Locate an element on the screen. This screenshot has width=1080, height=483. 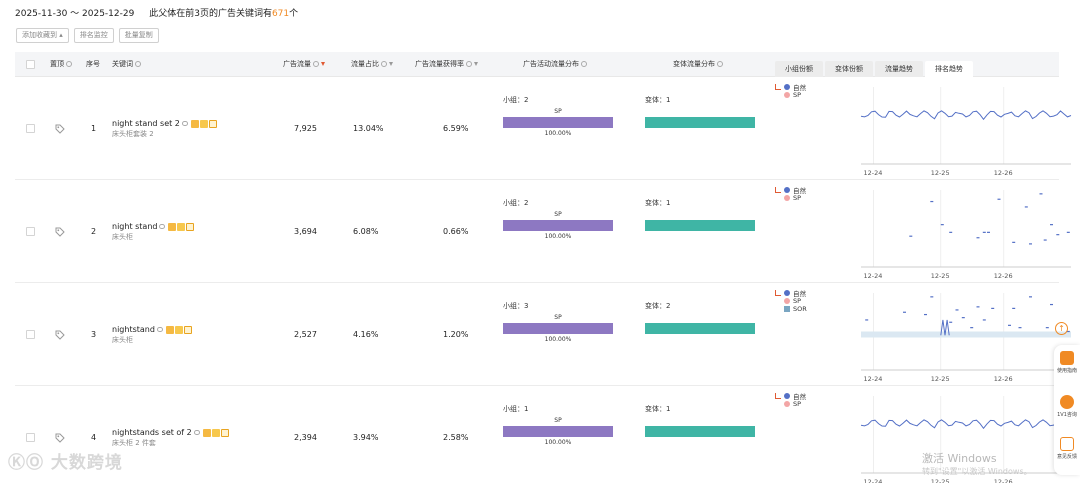
legend-label: SOR is located at coordinates (800, 309).